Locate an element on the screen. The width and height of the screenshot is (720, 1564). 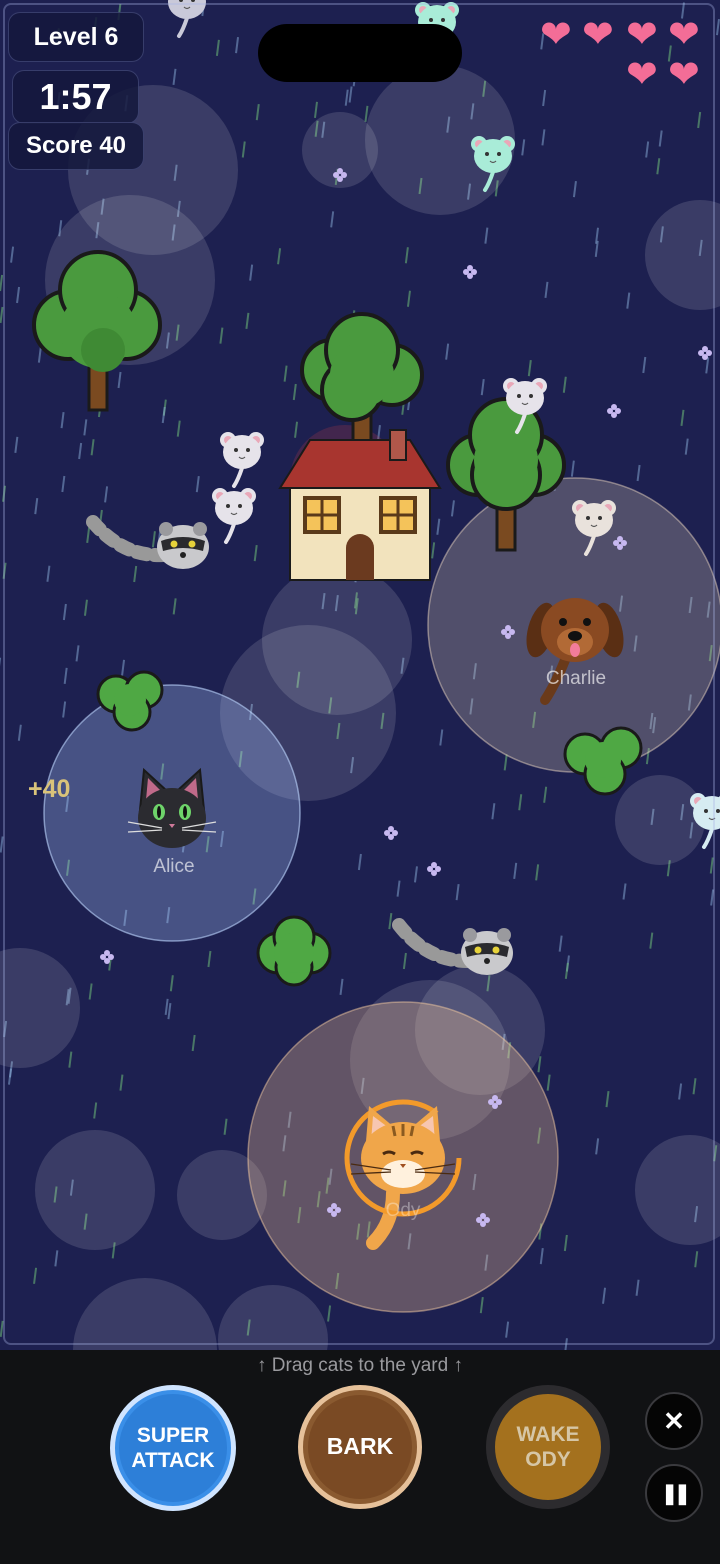
close-icon: ✕ is located at coordinates (674, 1421).